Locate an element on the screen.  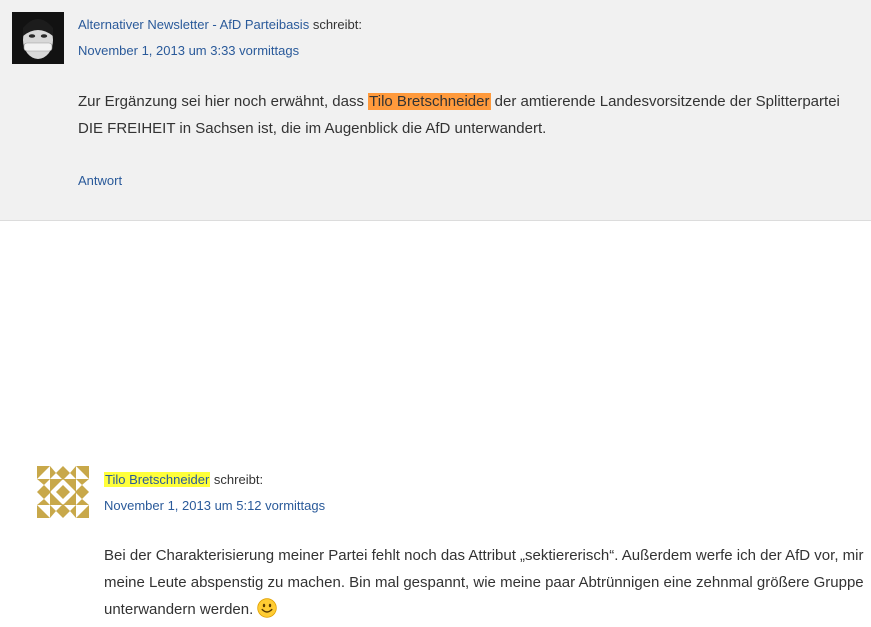
avatar-photo-icon is located at coordinates (38, 38).